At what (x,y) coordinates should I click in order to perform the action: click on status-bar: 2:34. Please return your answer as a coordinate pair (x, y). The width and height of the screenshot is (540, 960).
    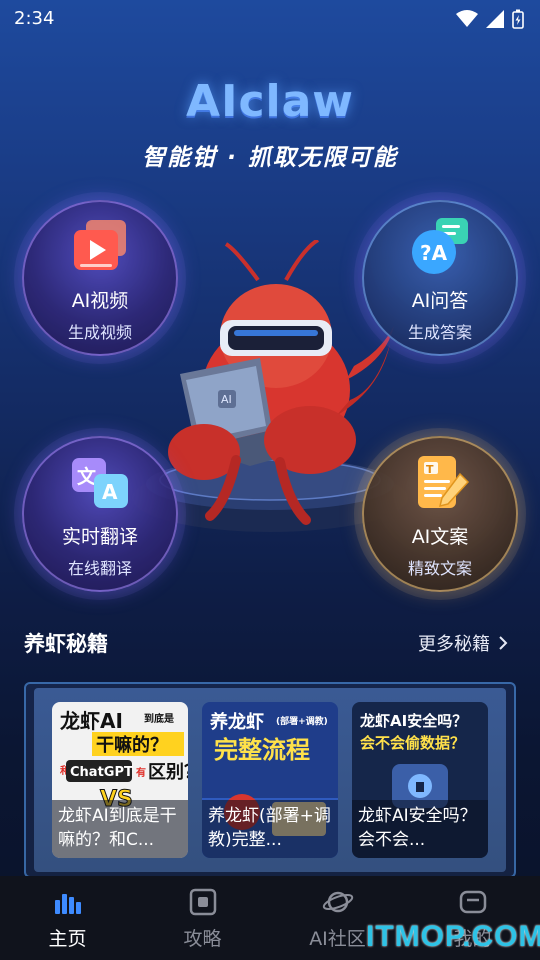
    Looking at the image, I should click on (270, 19).